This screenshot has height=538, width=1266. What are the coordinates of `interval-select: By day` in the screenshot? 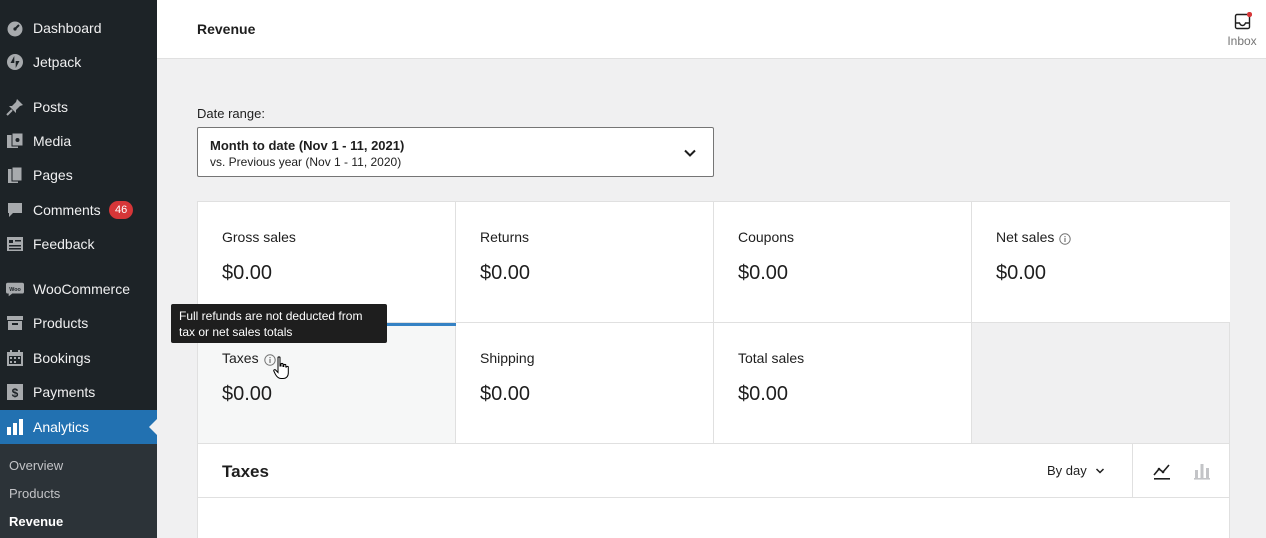 It's located at (1076, 470).